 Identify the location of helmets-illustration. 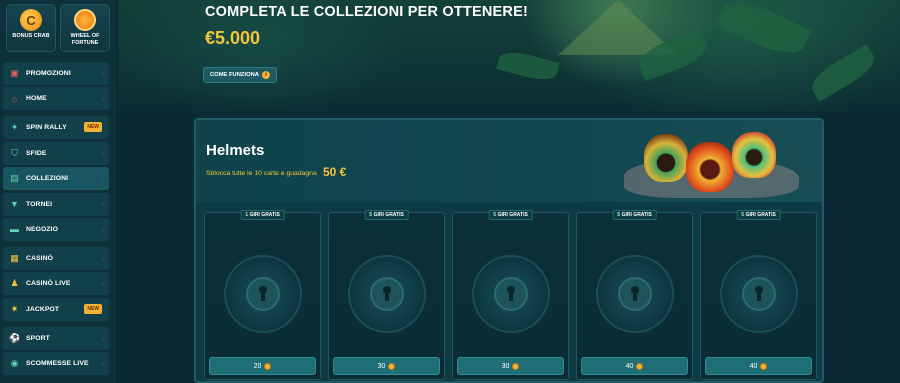
(709, 164).